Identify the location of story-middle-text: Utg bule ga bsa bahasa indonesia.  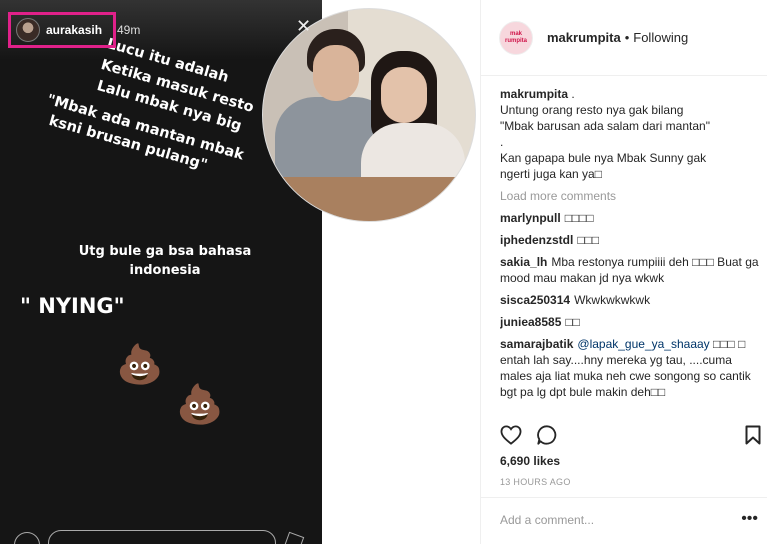
(165, 261).